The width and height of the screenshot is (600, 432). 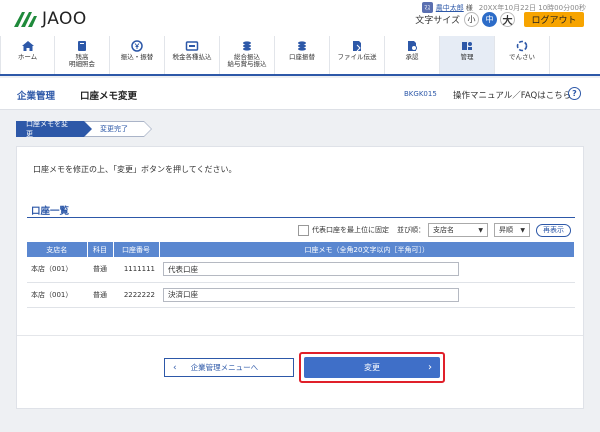 What do you see at coordinates (136, 270) in the screenshot?
I see `cell-account-number: 1111111` at bounding box center [136, 270].